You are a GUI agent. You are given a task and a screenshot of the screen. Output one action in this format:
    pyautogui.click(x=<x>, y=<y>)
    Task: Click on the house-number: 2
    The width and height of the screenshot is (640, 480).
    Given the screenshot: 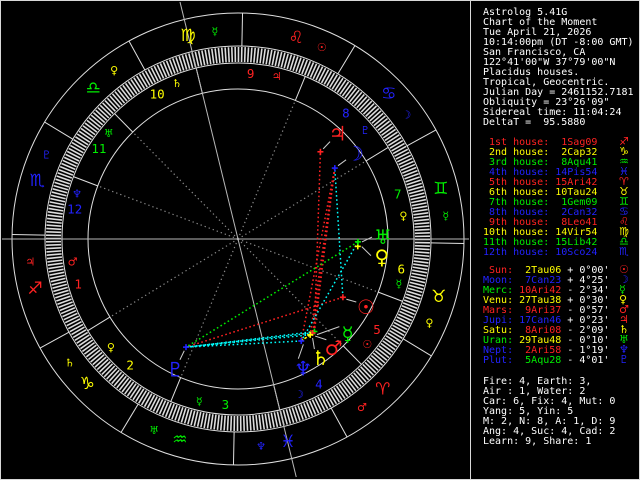 What is the action you would take?
    pyautogui.click(x=130, y=365)
    